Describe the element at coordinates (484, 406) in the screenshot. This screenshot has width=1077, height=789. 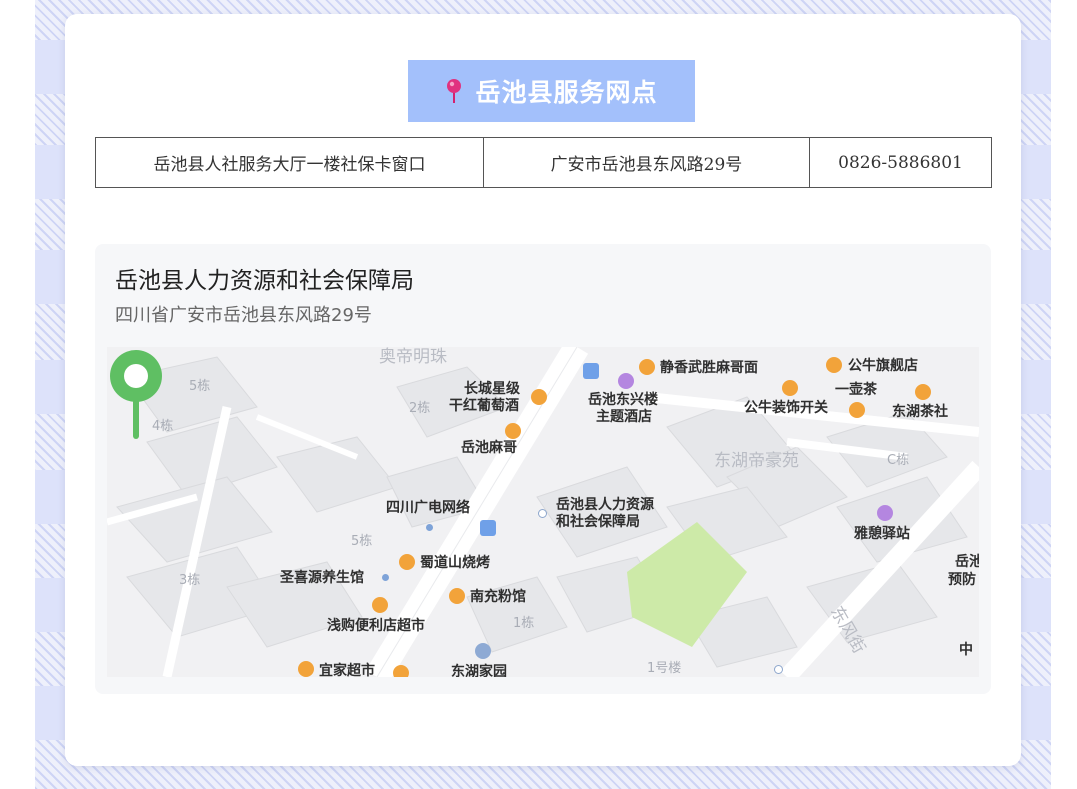
I see `map-label: 干红葡萄酒` at that location.